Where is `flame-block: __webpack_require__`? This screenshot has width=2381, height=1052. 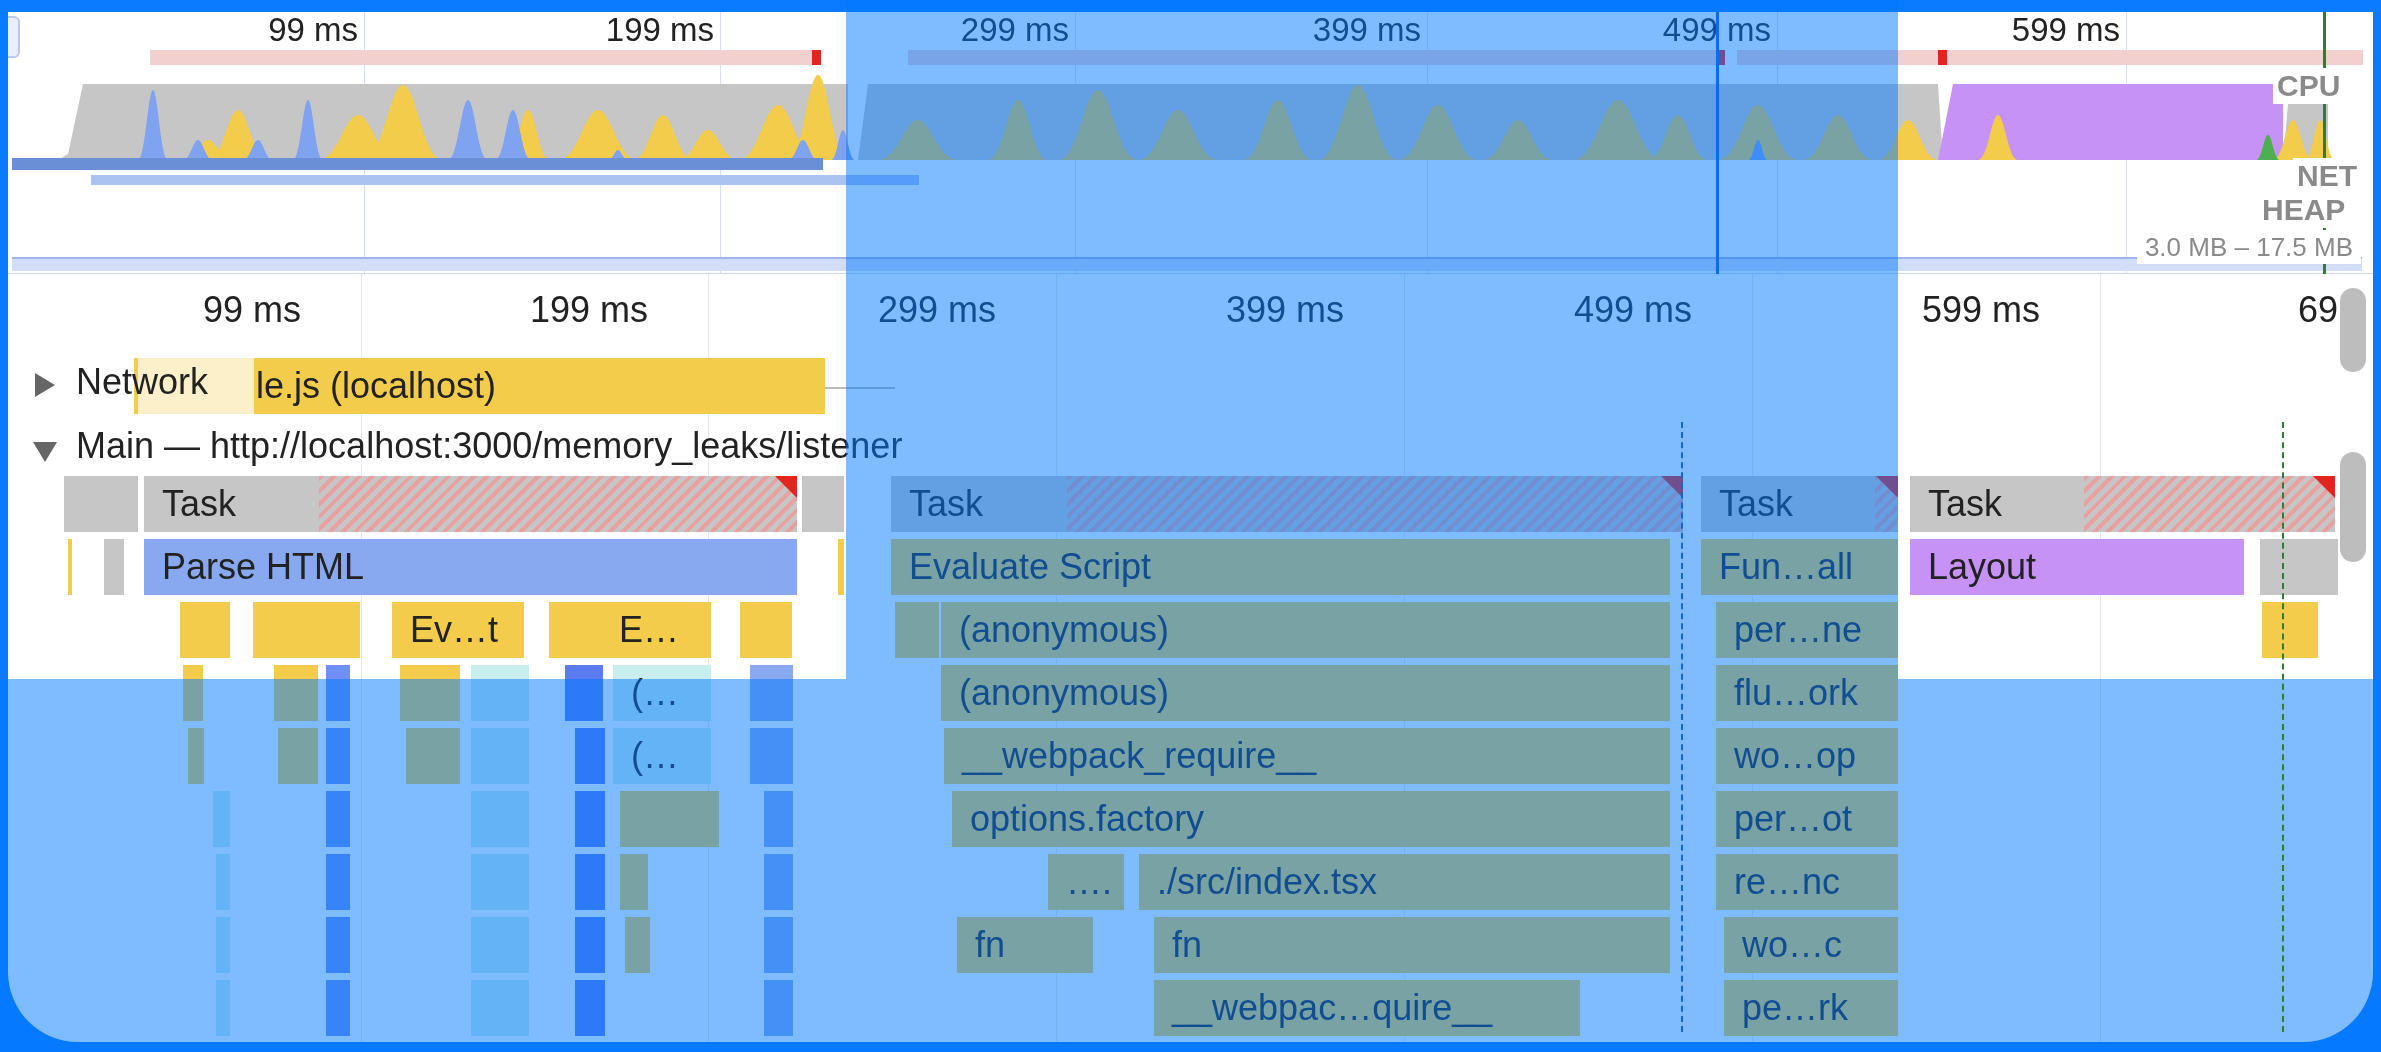
flame-block: __webpack_require__ is located at coordinates (1307, 756).